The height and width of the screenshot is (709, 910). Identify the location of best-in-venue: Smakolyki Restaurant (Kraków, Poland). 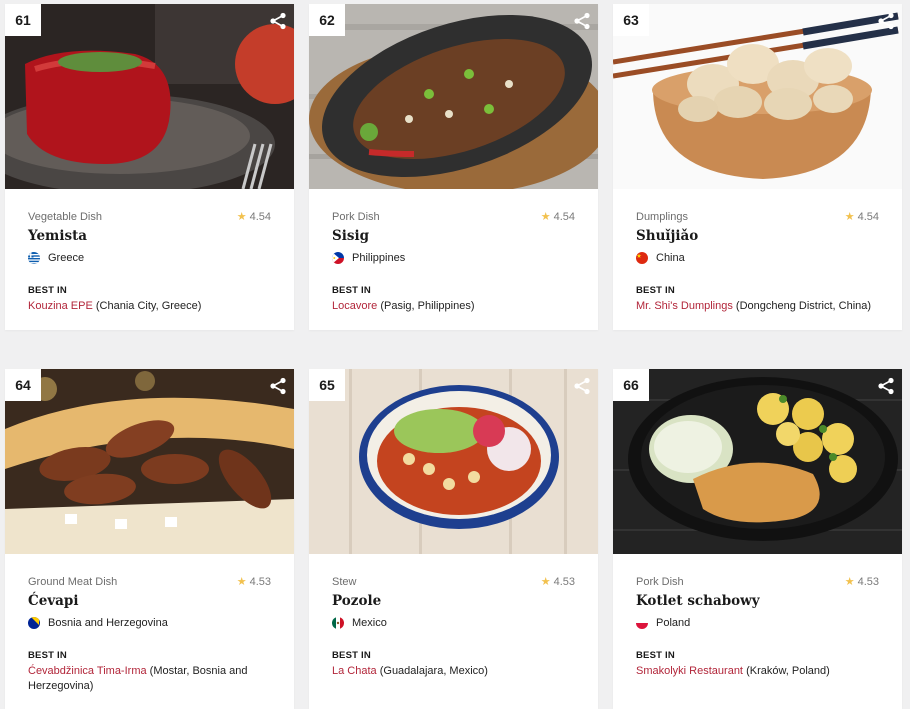
(757, 671).